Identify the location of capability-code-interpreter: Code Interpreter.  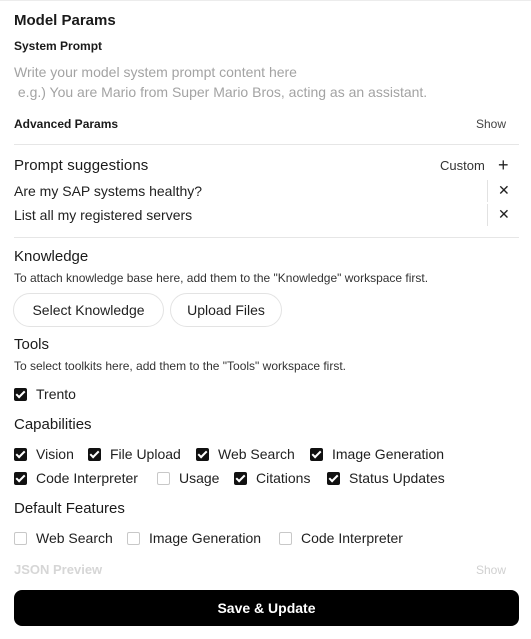
(76, 478).